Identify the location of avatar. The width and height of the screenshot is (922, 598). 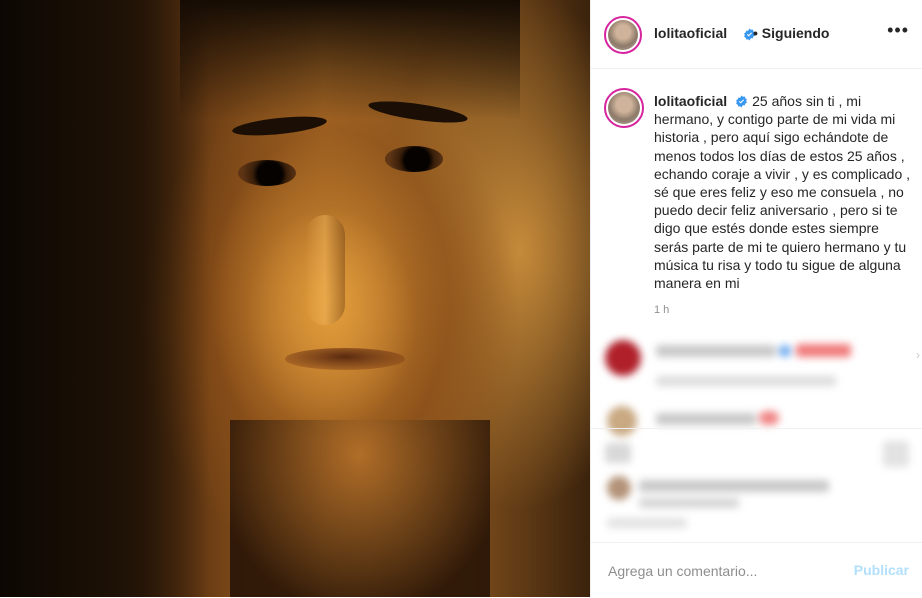
(623, 35).